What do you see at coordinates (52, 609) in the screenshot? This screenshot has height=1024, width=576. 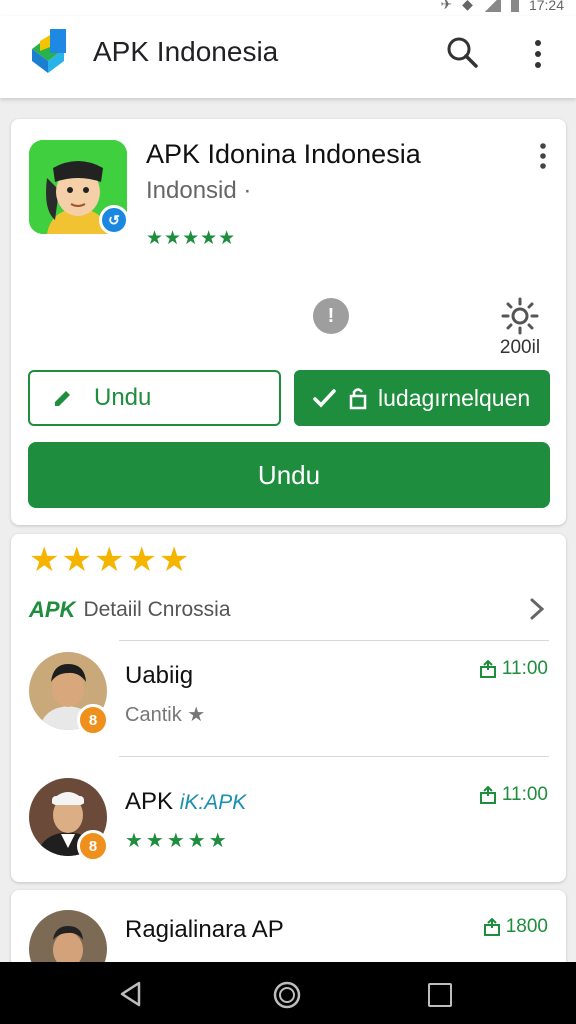 I see `details-logo: APK` at bounding box center [52, 609].